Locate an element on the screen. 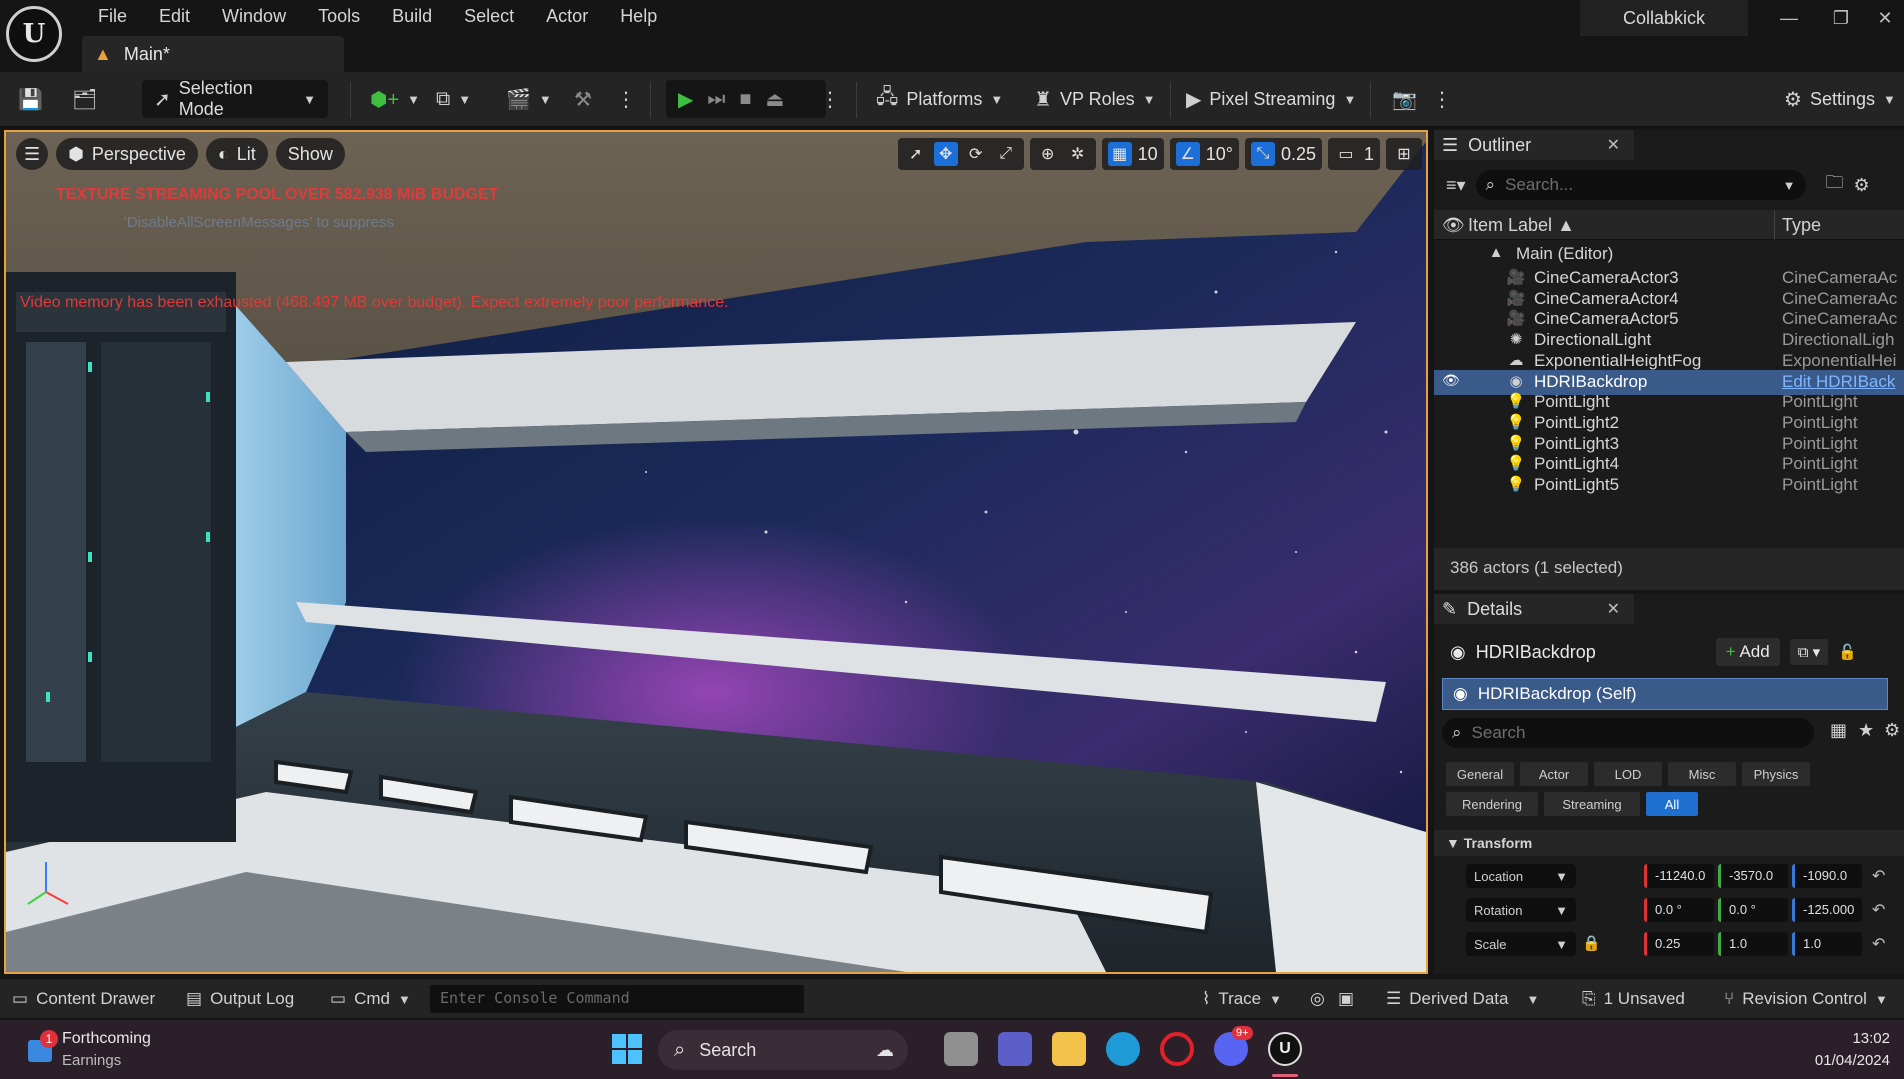 Image resolution: width=1904 pixels, height=1079 pixels. news-subtitle: Earnings is located at coordinates (91, 1060).